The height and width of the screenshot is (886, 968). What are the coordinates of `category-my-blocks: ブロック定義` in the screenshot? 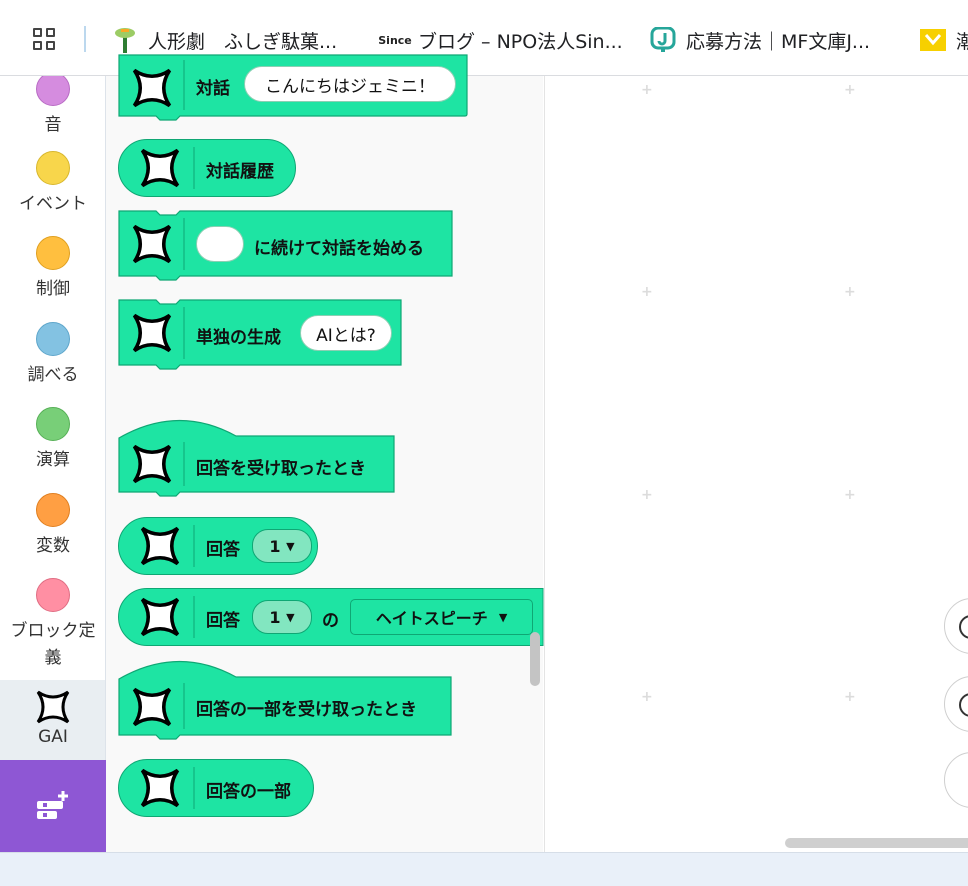 It's located at (52, 625).